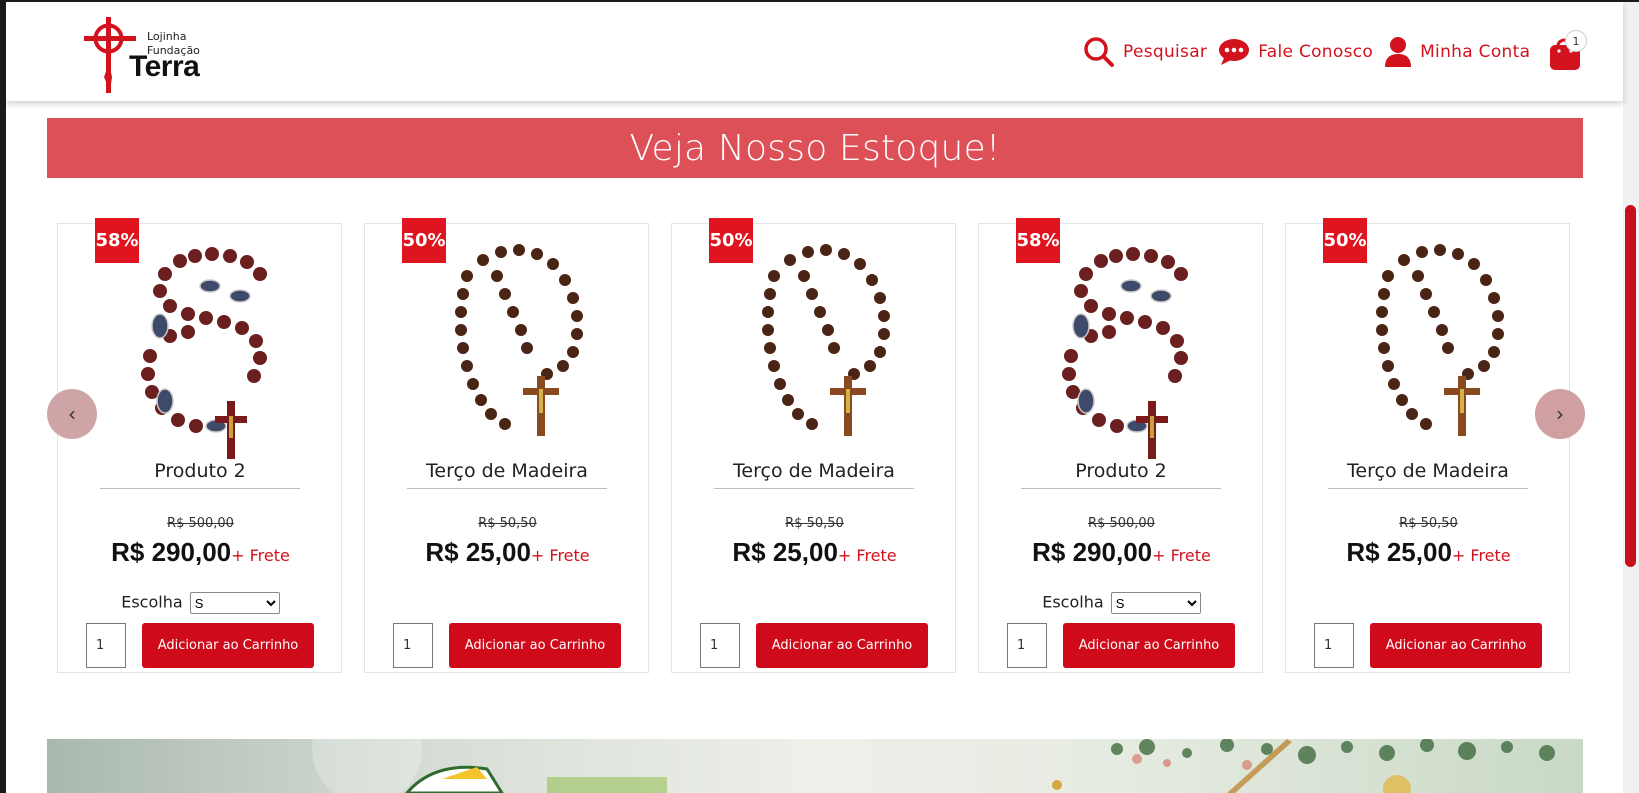 The image size is (1639, 793). Describe the element at coordinates (1234, 52) in the screenshot. I see `chat-icon` at that location.